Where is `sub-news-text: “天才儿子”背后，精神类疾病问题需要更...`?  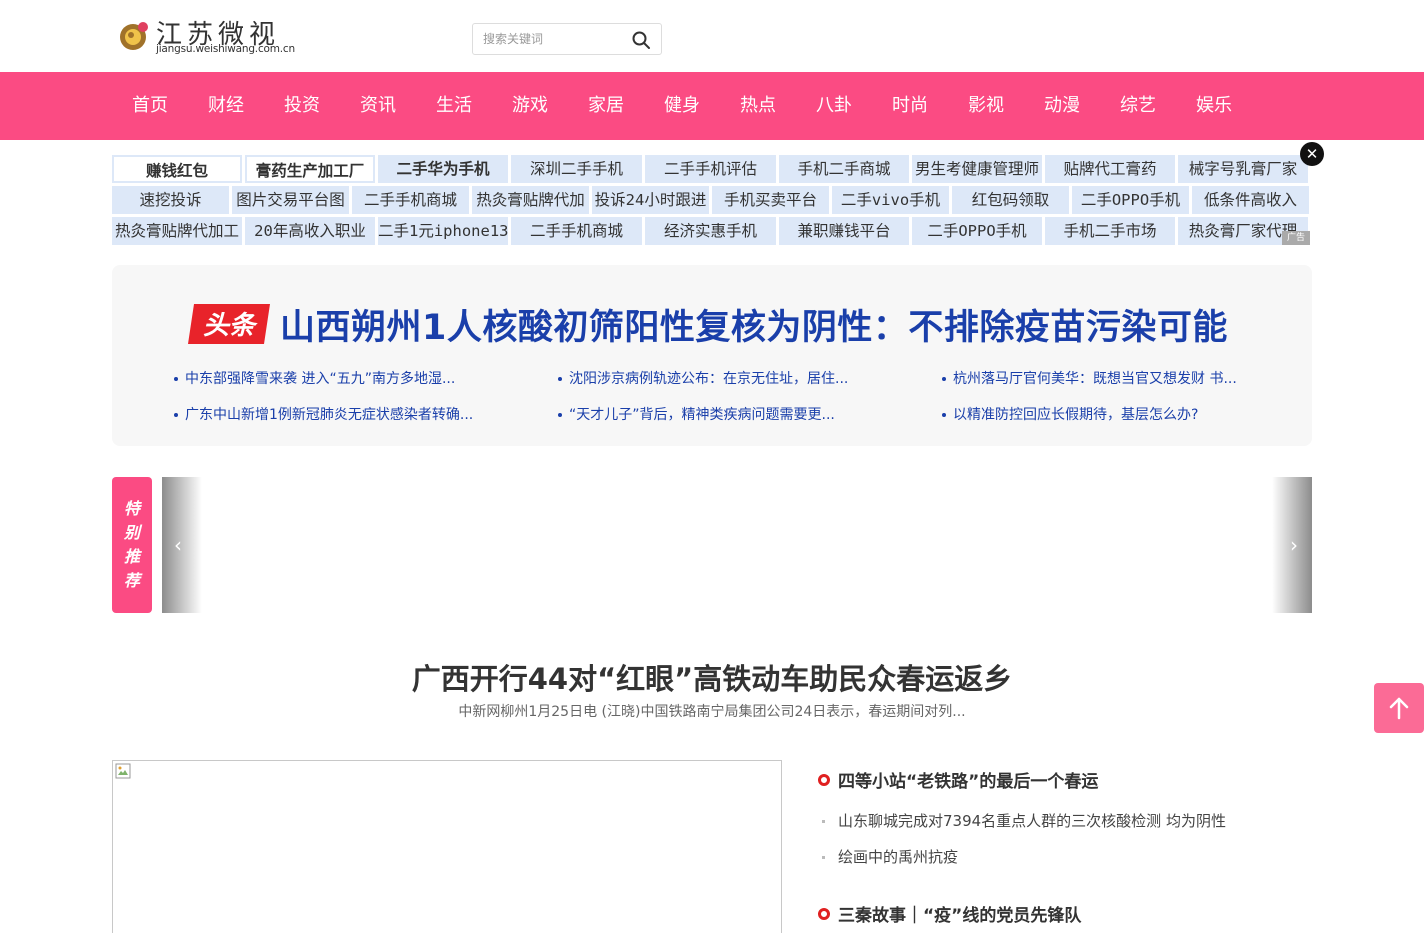 sub-news-text: “天才儿子”背后，精神类疾病问题需要更... is located at coordinates (702, 415).